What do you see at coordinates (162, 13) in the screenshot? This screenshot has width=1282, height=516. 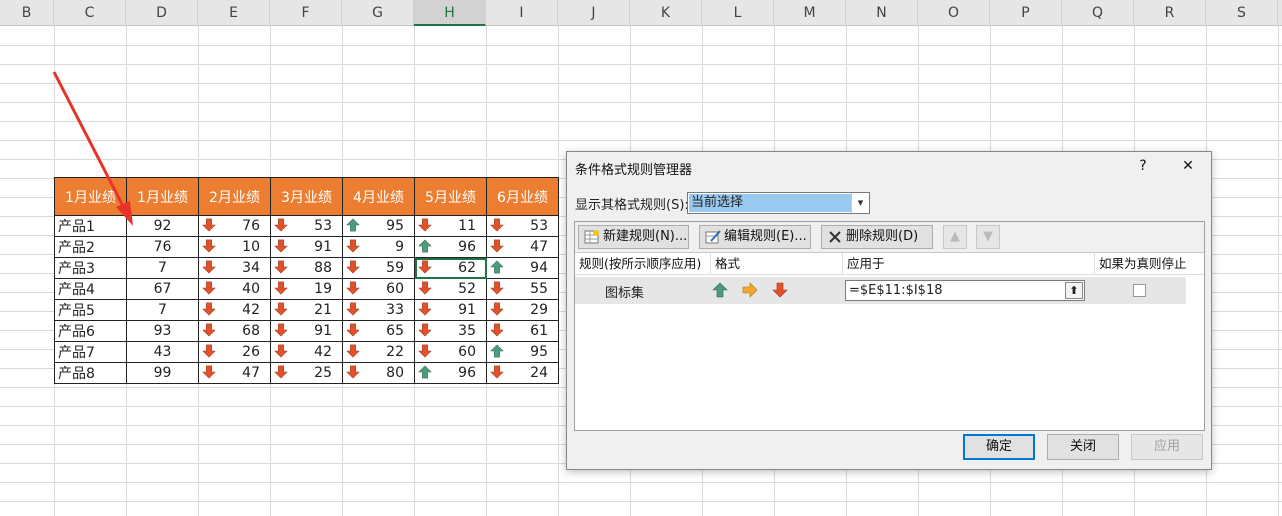 I see `column-header-d: D` at bounding box center [162, 13].